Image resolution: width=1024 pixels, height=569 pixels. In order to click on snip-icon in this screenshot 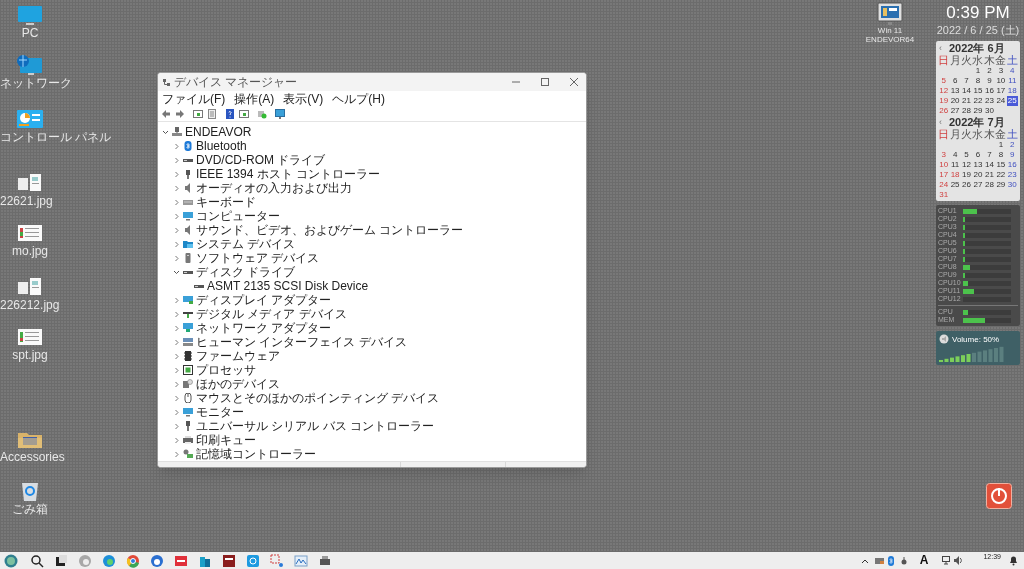, I will do `click(277, 560)`.